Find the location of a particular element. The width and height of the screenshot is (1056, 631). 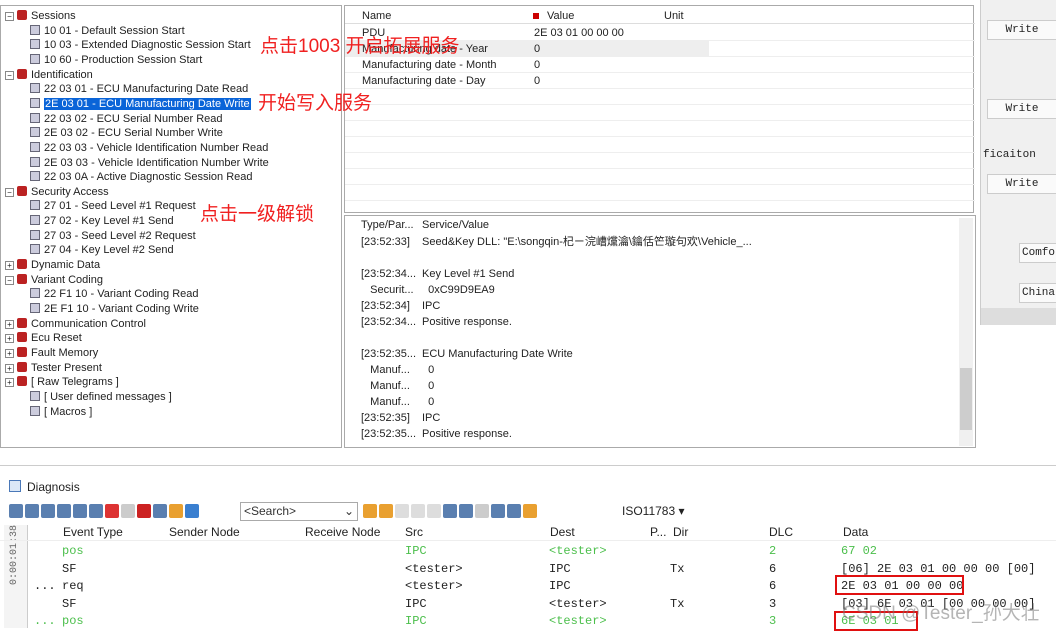

scroll-thumb is located at coordinates (966, 399).